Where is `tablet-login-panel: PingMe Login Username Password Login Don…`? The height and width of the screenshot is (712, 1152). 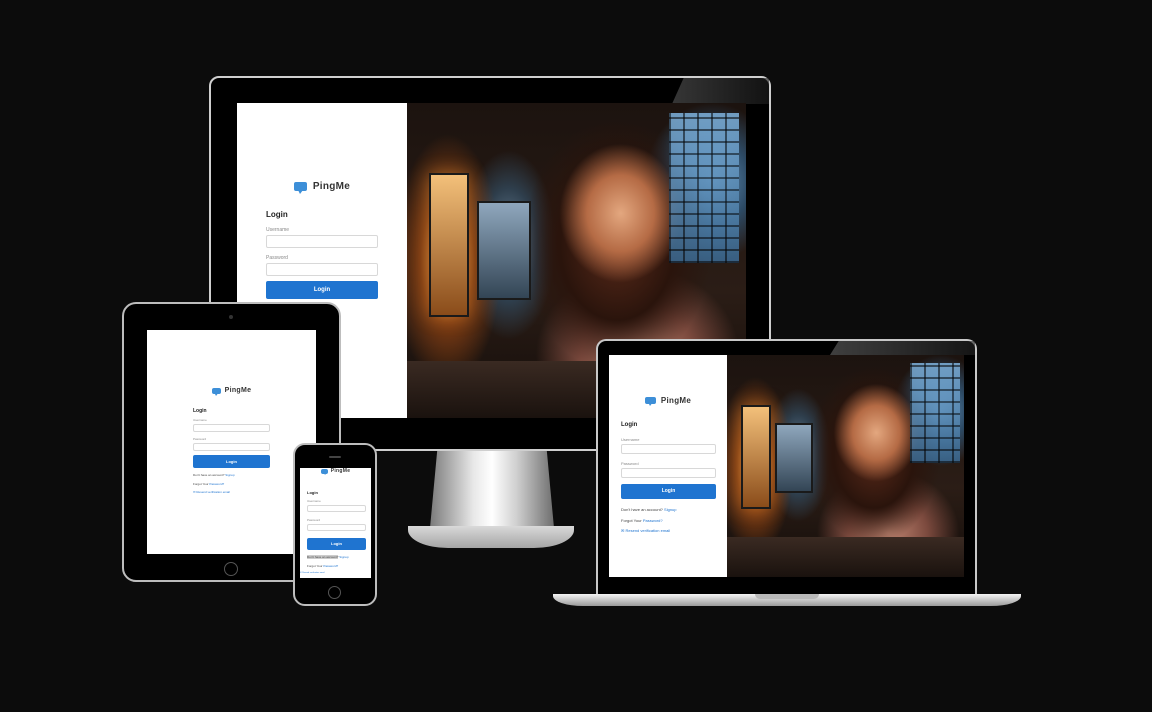 tablet-login-panel: PingMe Login Username Password Login Don… is located at coordinates (231, 442).